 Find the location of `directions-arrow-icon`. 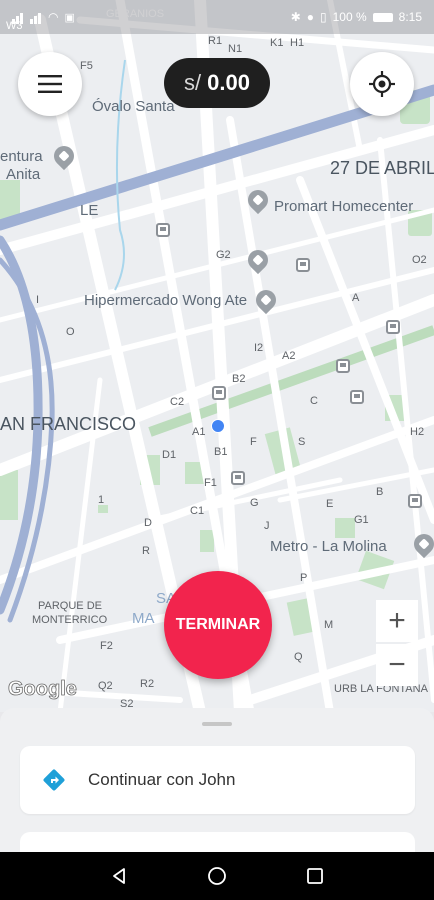

directions-arrow-icon is located at coordinates (54, 780).